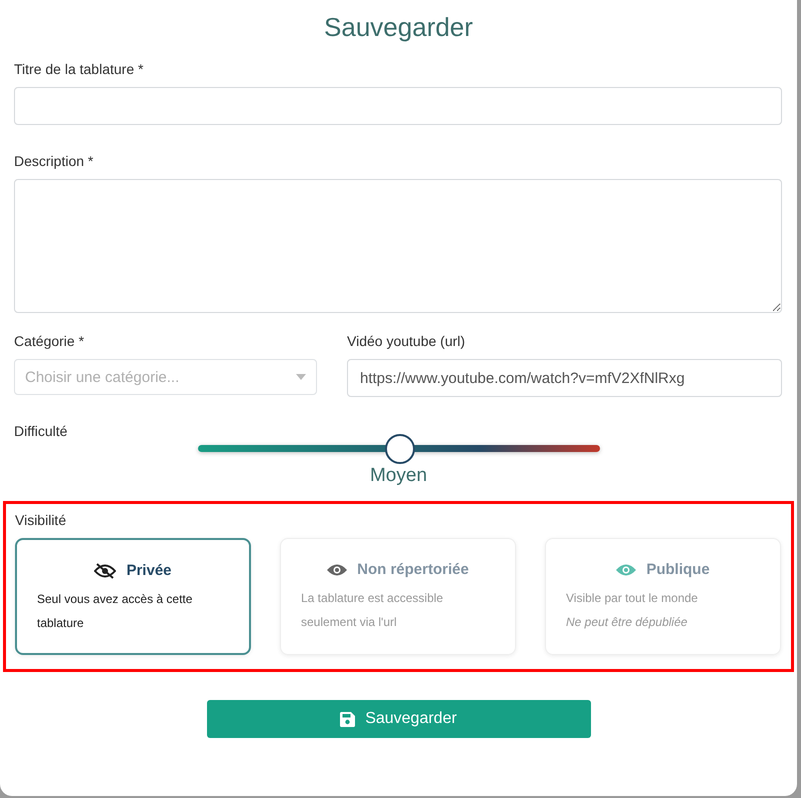 This screenshot has height=798, width=801. I want to click on option-description: Visible par tout le monde, so click(632, 598).